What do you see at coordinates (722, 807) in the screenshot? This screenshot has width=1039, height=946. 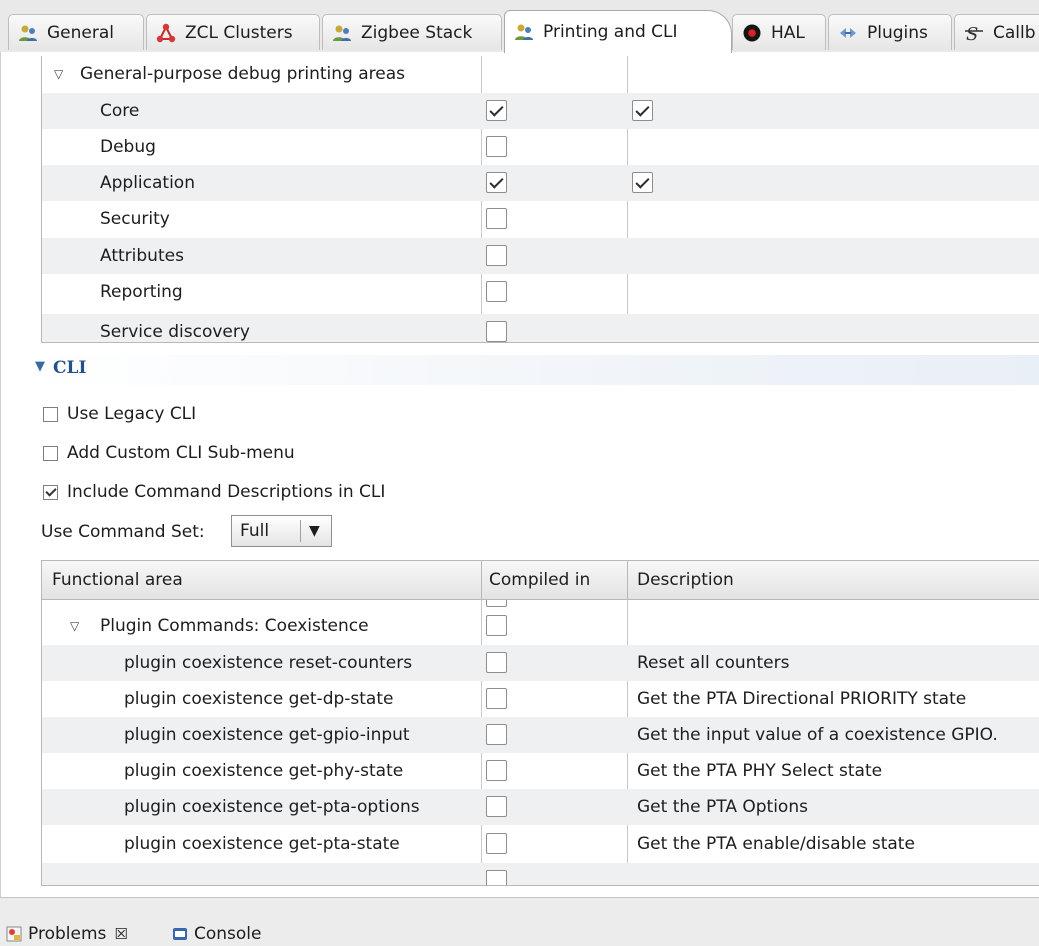 I see `command-description: Get the PTA Options` at bounding box center [722, 807].